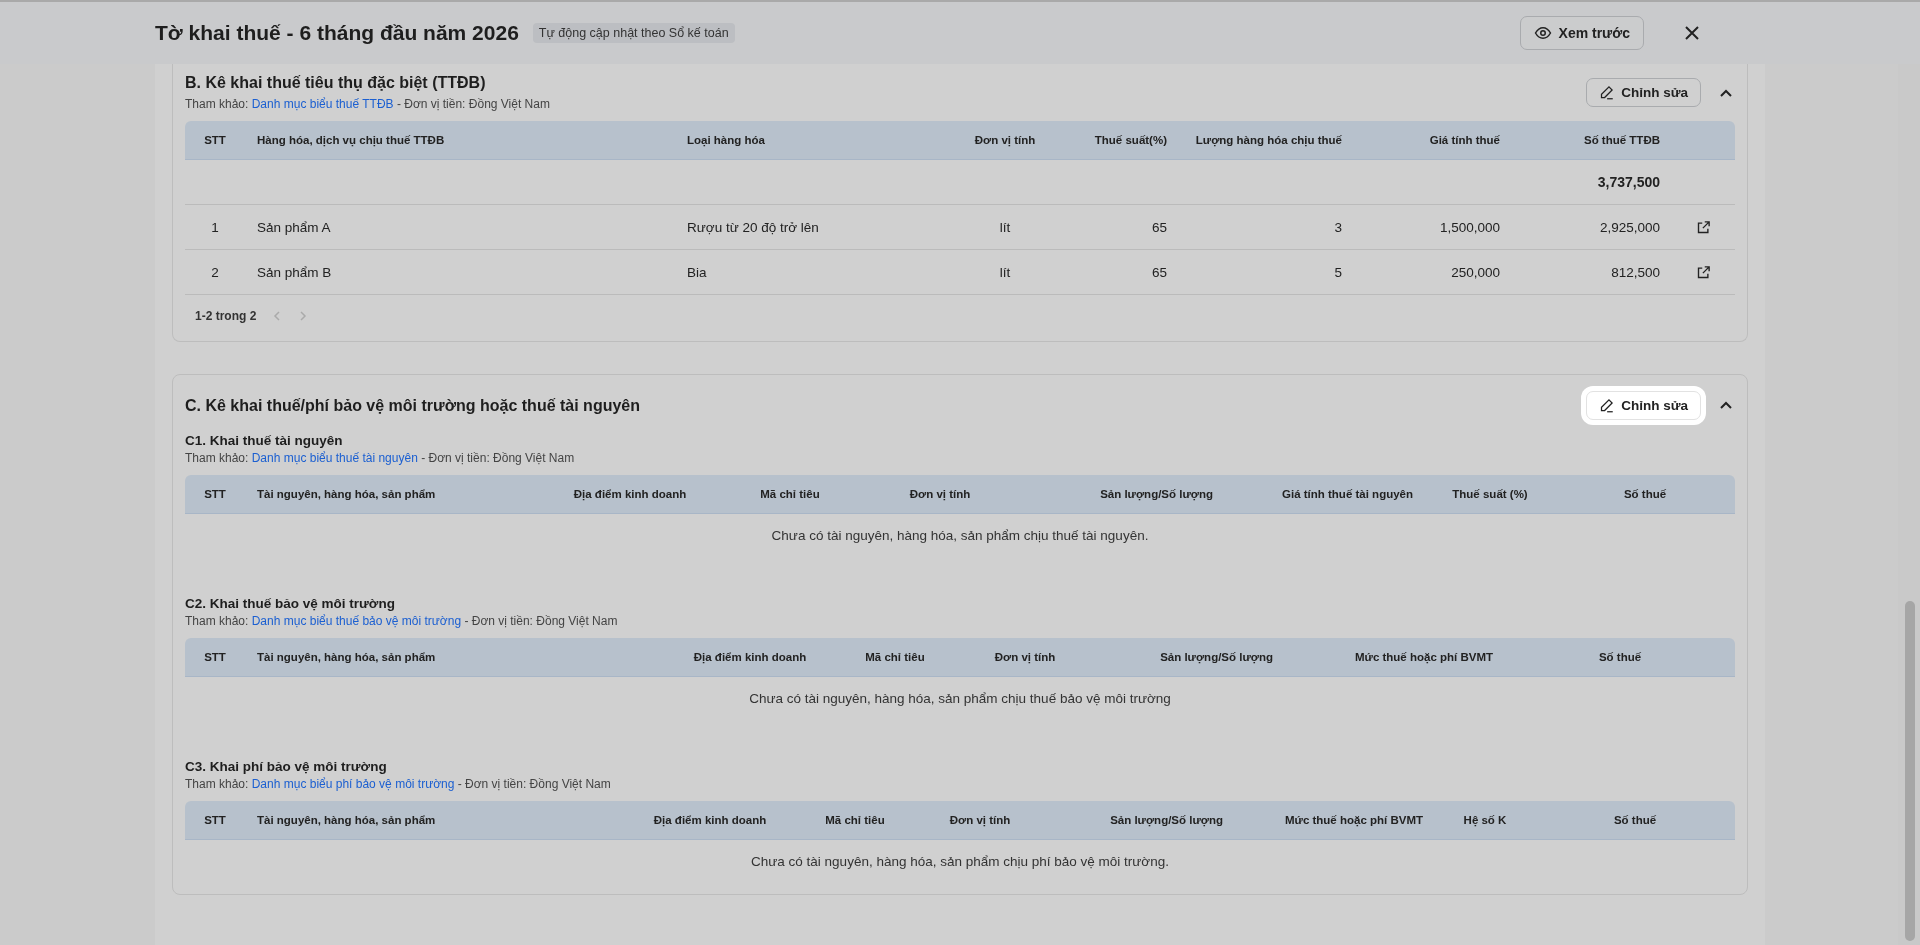  What do you see at coordinates (412, 406) in the screenshot?
I see `section-title: C. Kê khai thuế/phí bảo vệ môi trường hoặc thuế tài nguyên` at bounding box center [412, 406].